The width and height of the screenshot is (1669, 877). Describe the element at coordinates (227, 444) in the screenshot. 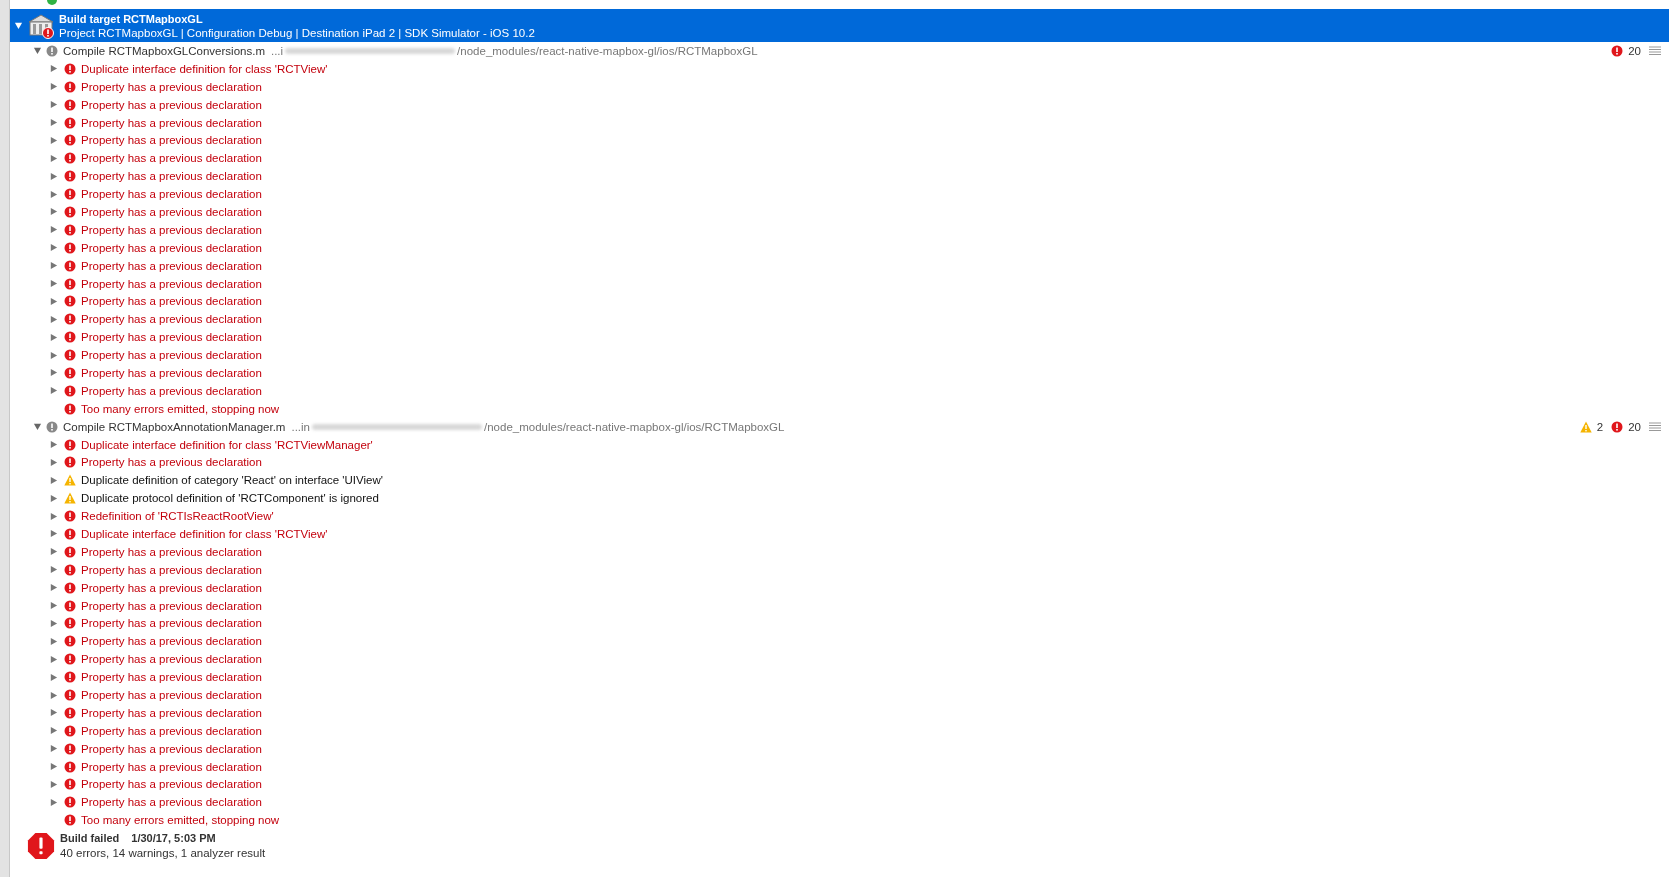

I see `issue-message: Duplicate interface definition for class 'RCTViewManager'` at that location.